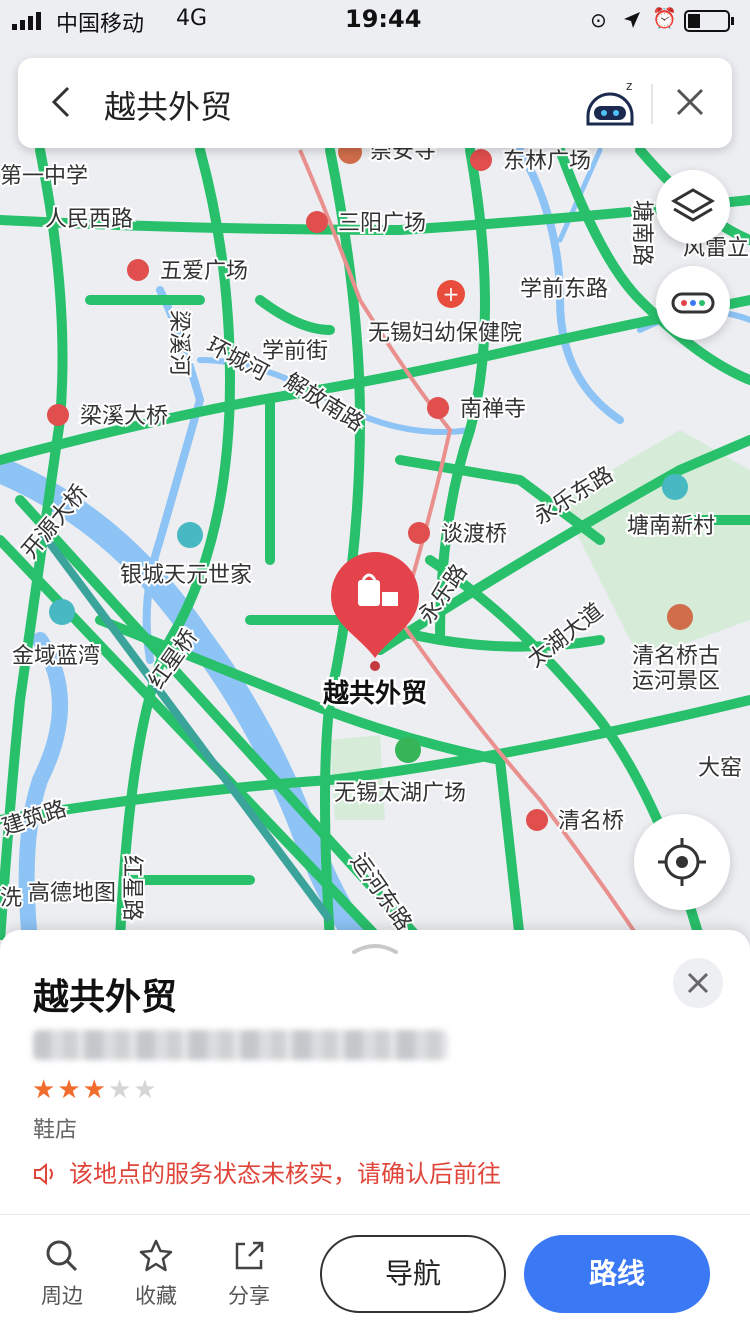 This screenshot has width=750, height=1334. What do you see at coordinates (400, 792) in the screenshot?
I see `map-label: 无锡太湖广场` at bounding box center [400, 792].